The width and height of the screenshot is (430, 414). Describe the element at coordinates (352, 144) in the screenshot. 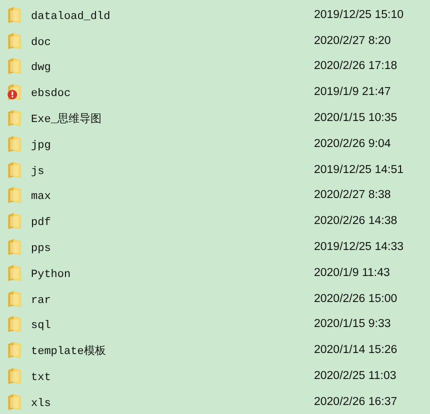

I see `modified-date: 2020/2/26 9:04` at that location.